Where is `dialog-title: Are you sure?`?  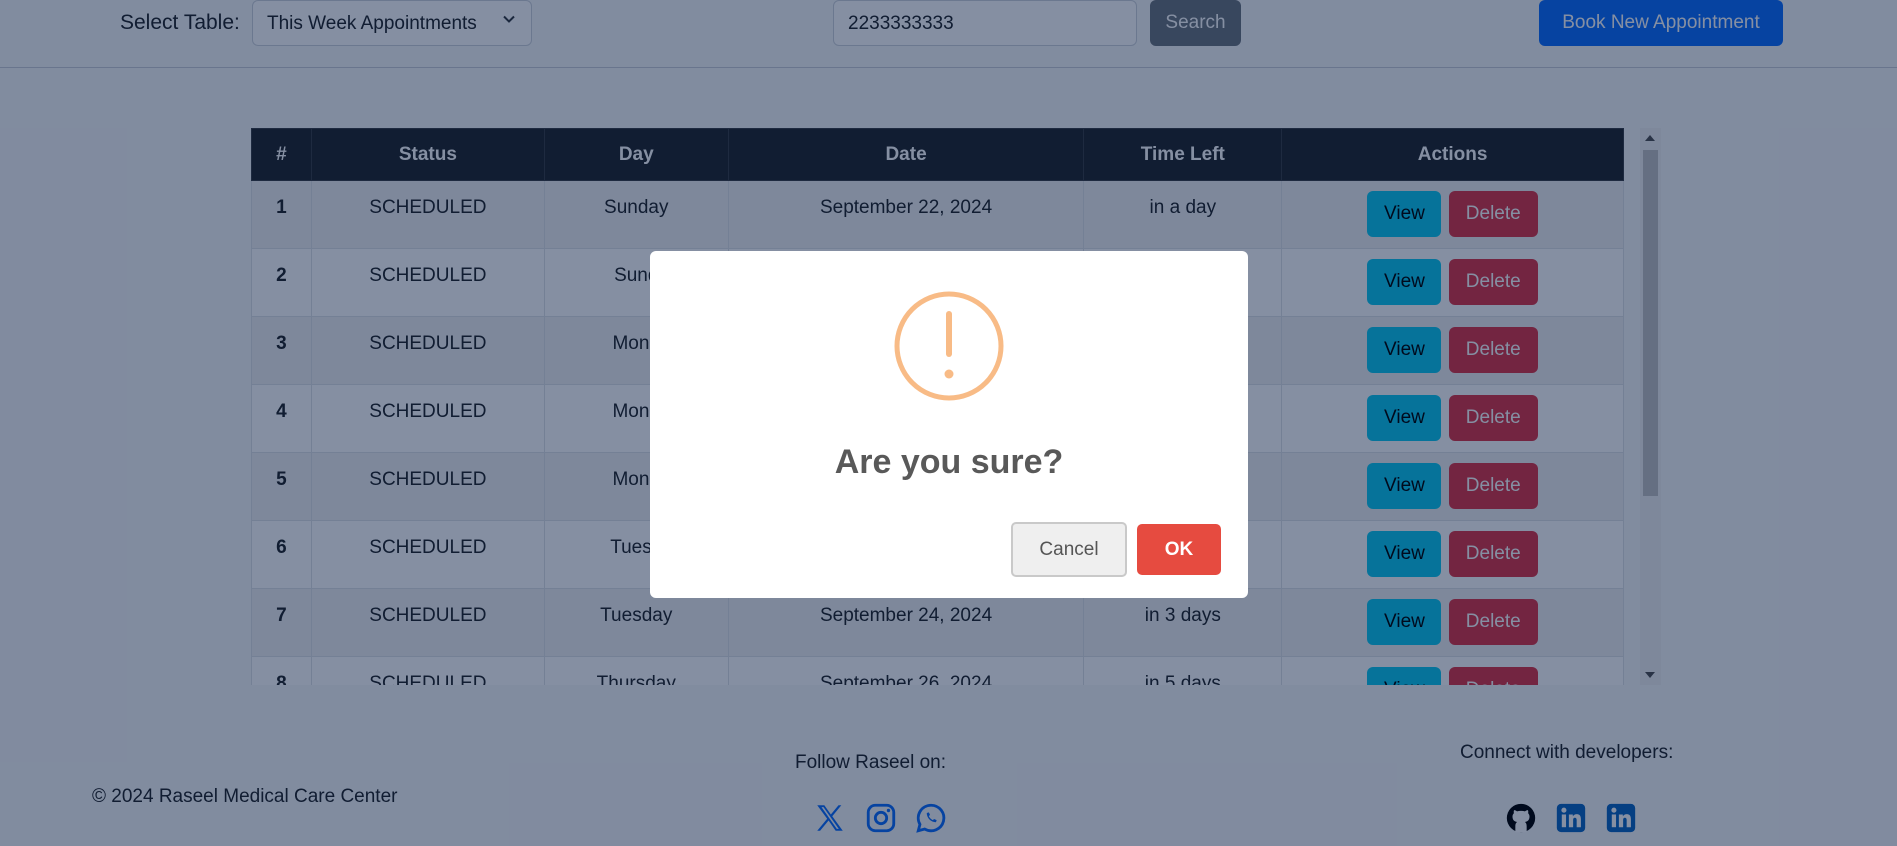 dialog-title: Are you sure? is located at coordinates (949, 462).